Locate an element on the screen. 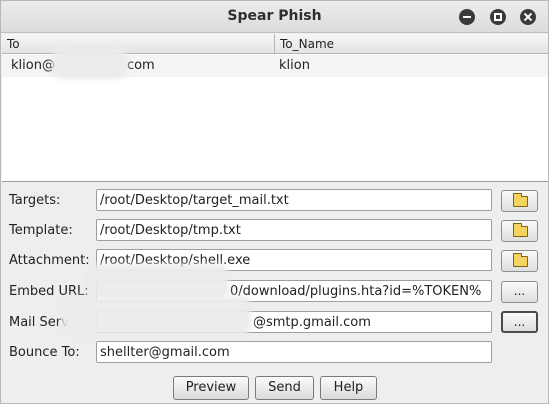 This screenshot has height=404, width=549. cell-to-name: klion is located at coordinates (294, 65).